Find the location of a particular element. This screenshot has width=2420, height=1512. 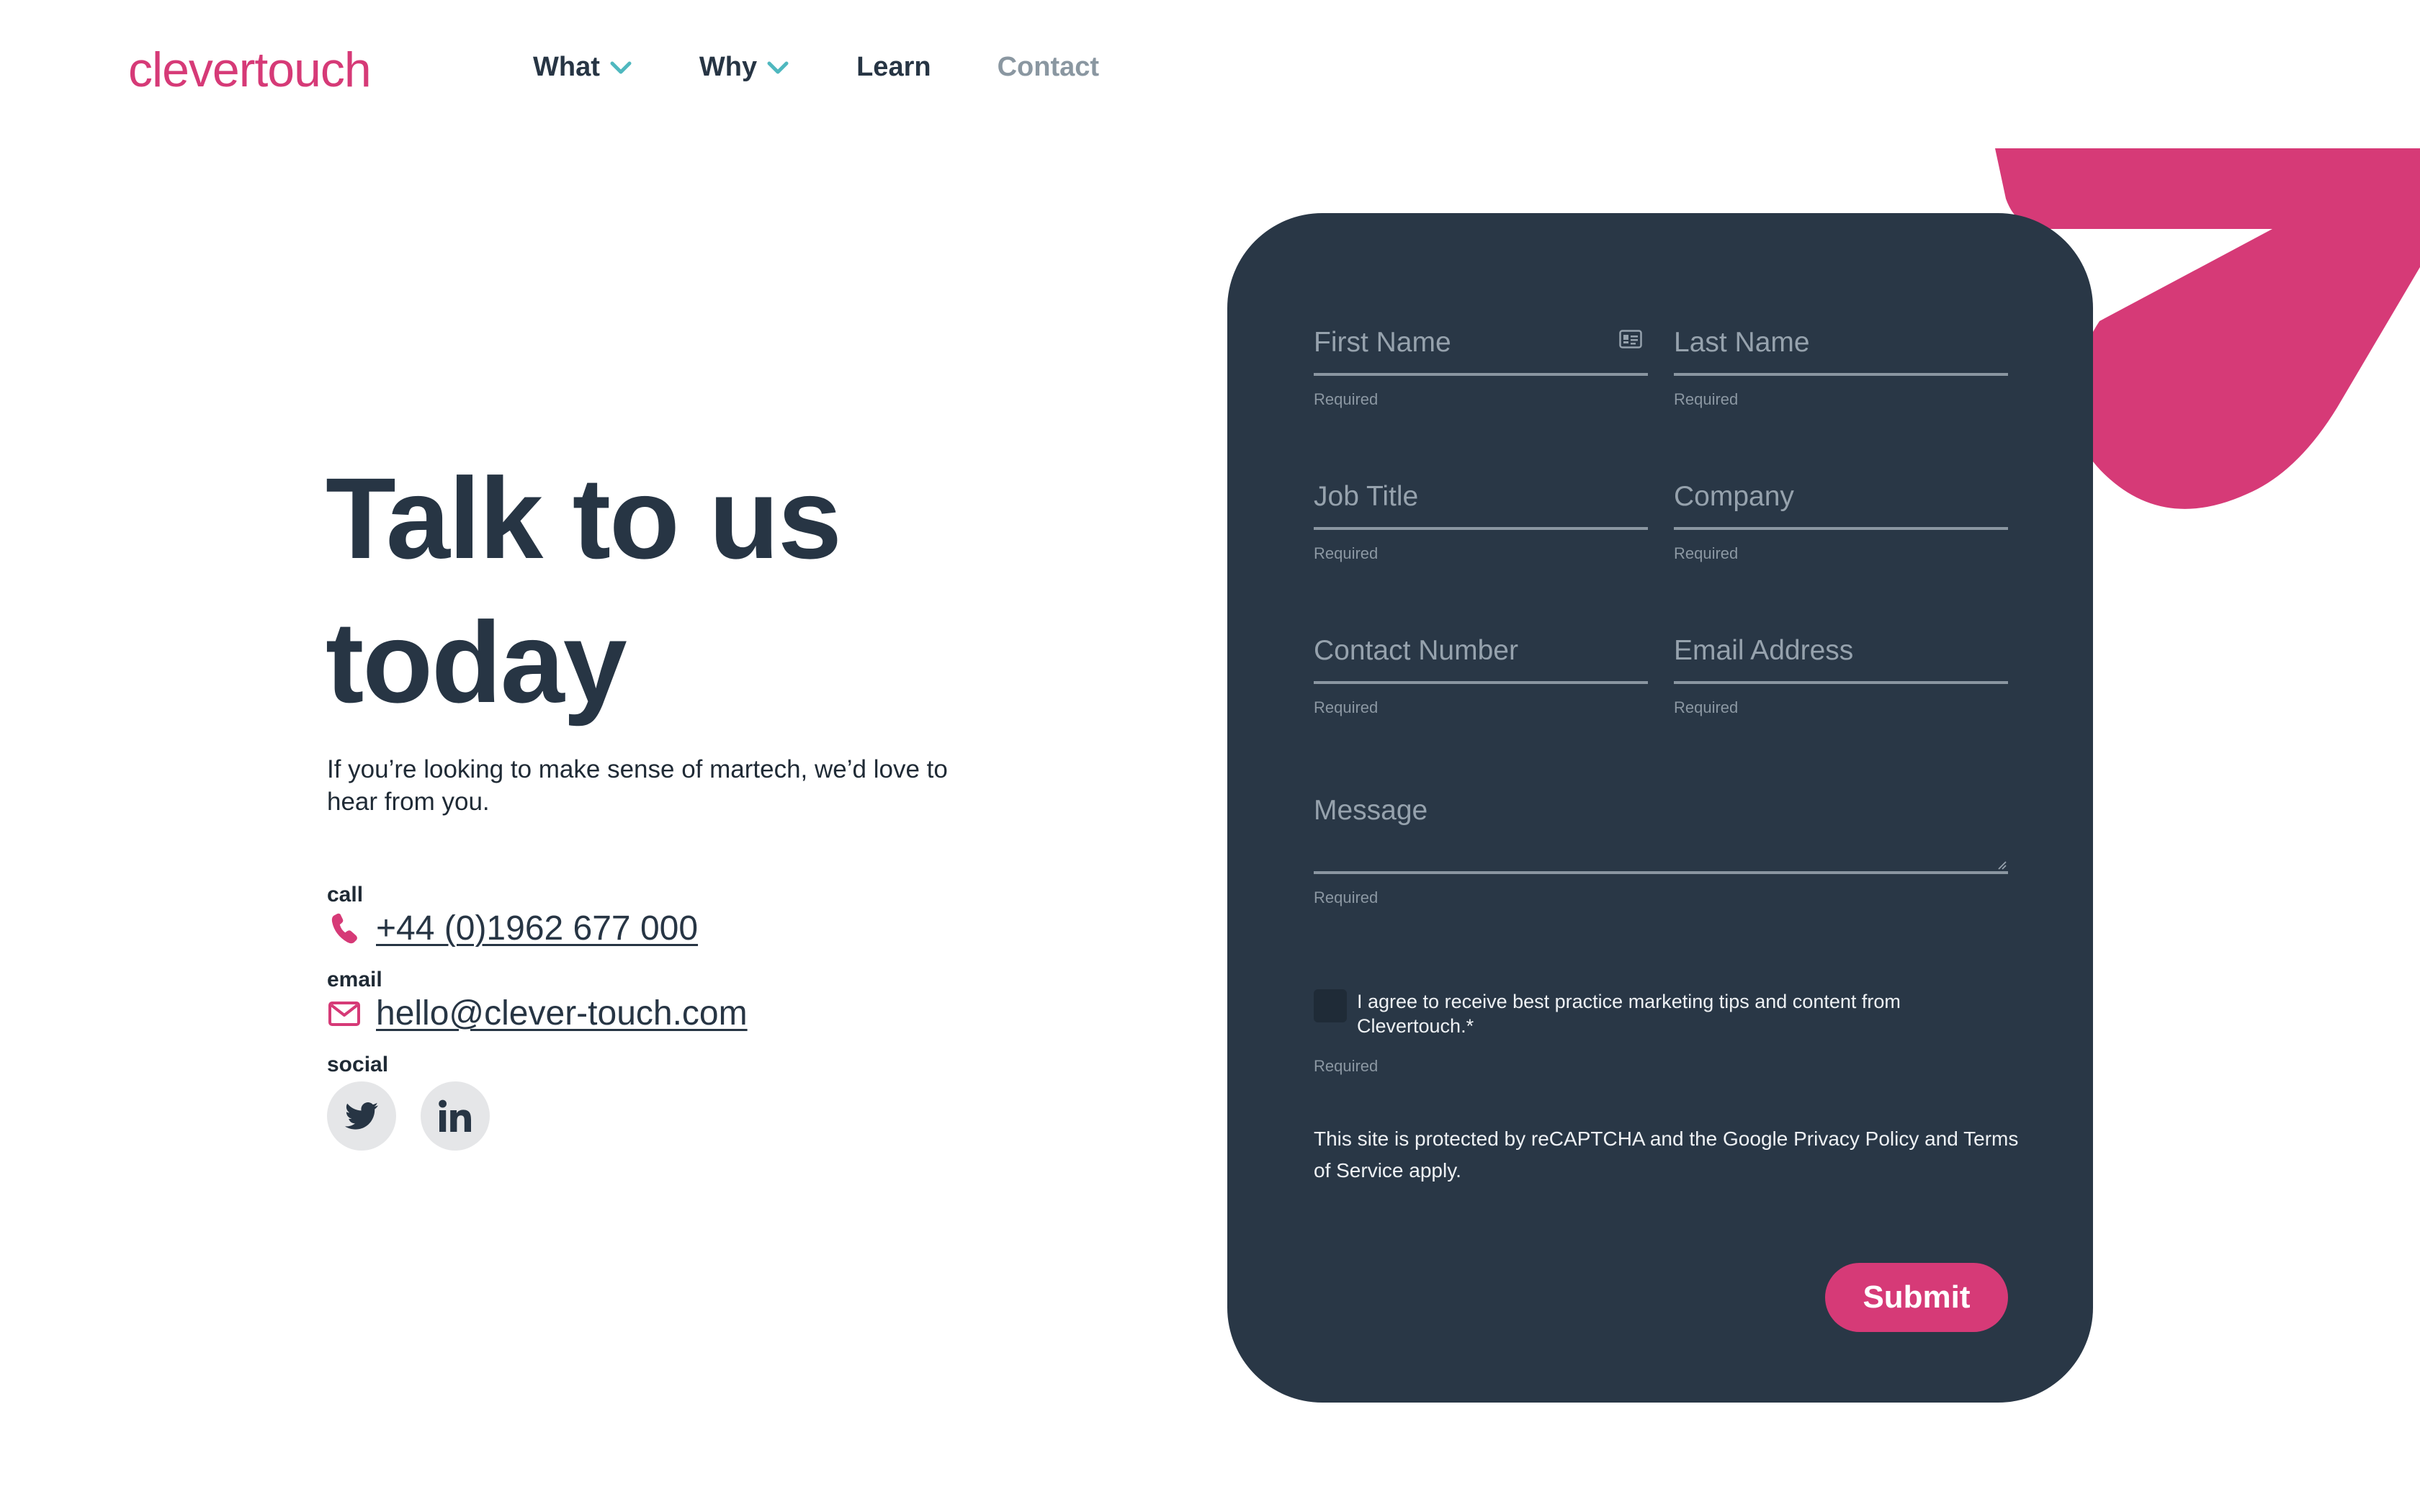

message-field: Message Required is located at coordinates (1661, 848).